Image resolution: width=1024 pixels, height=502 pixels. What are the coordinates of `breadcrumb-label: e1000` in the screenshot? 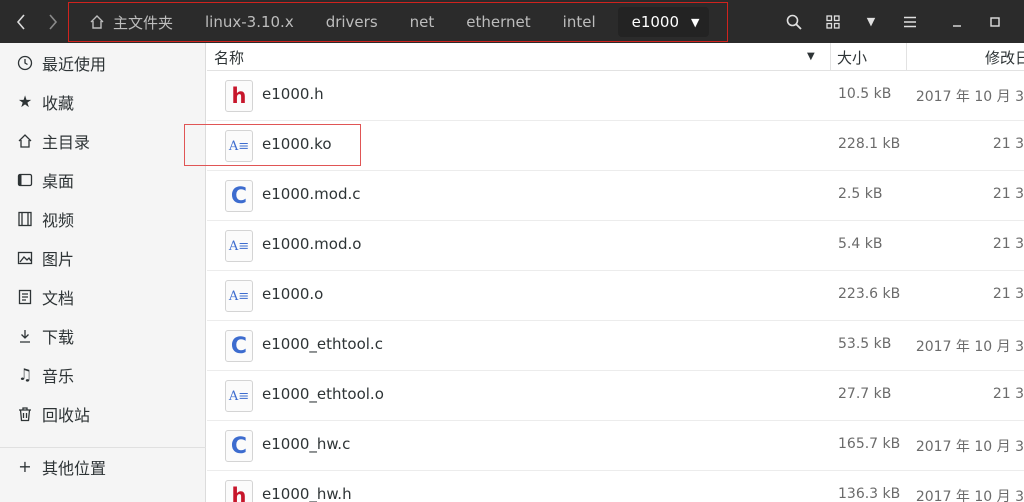 It's located at (655, 22).